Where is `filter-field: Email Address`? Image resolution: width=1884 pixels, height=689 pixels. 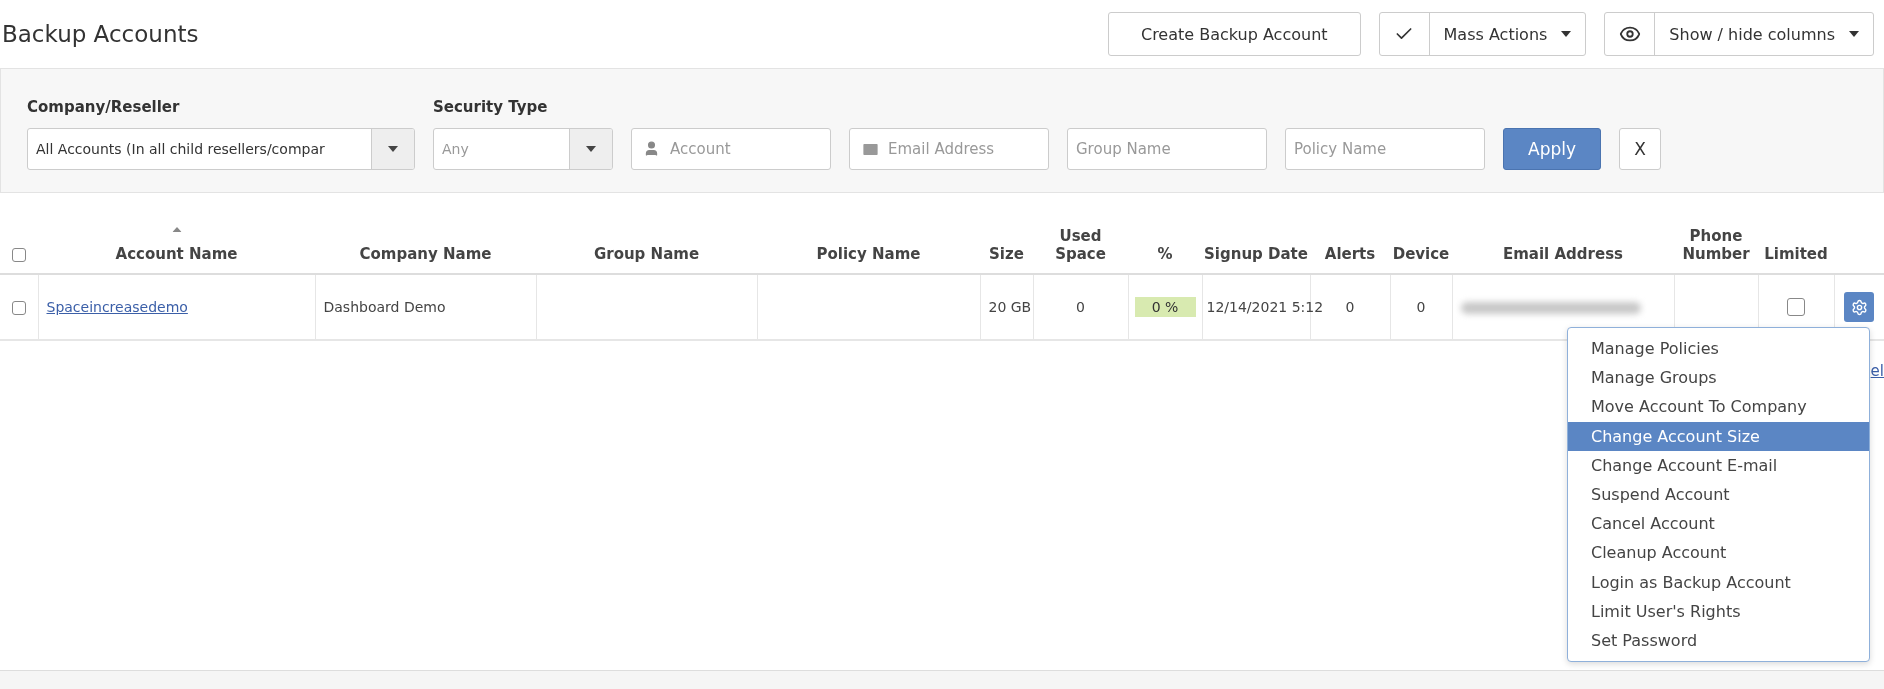
filter-field: Email Address is located at coordinates (949, 149).